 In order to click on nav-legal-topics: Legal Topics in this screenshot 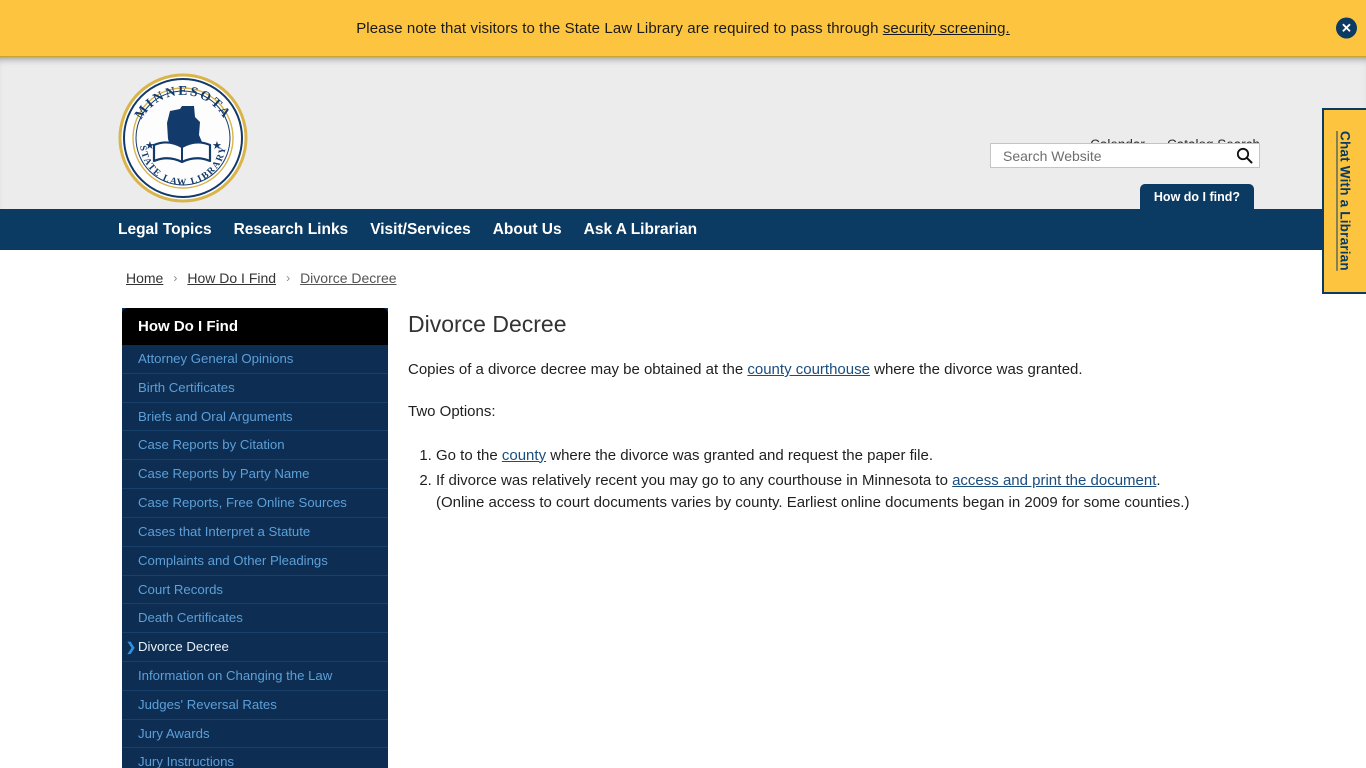, I will do `click(165, 230)`.